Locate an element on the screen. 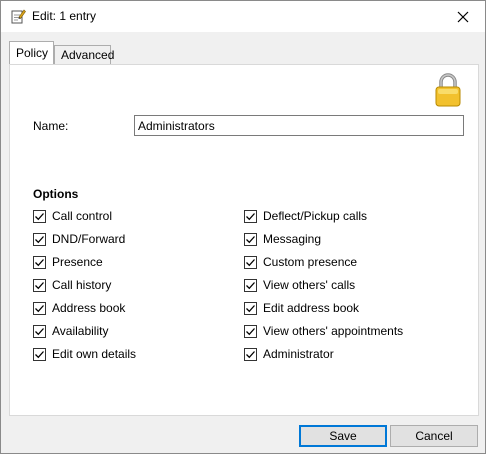 This screenshot has height=454, width=486. option-address-book: Address book is located at coordinates (79, 308).